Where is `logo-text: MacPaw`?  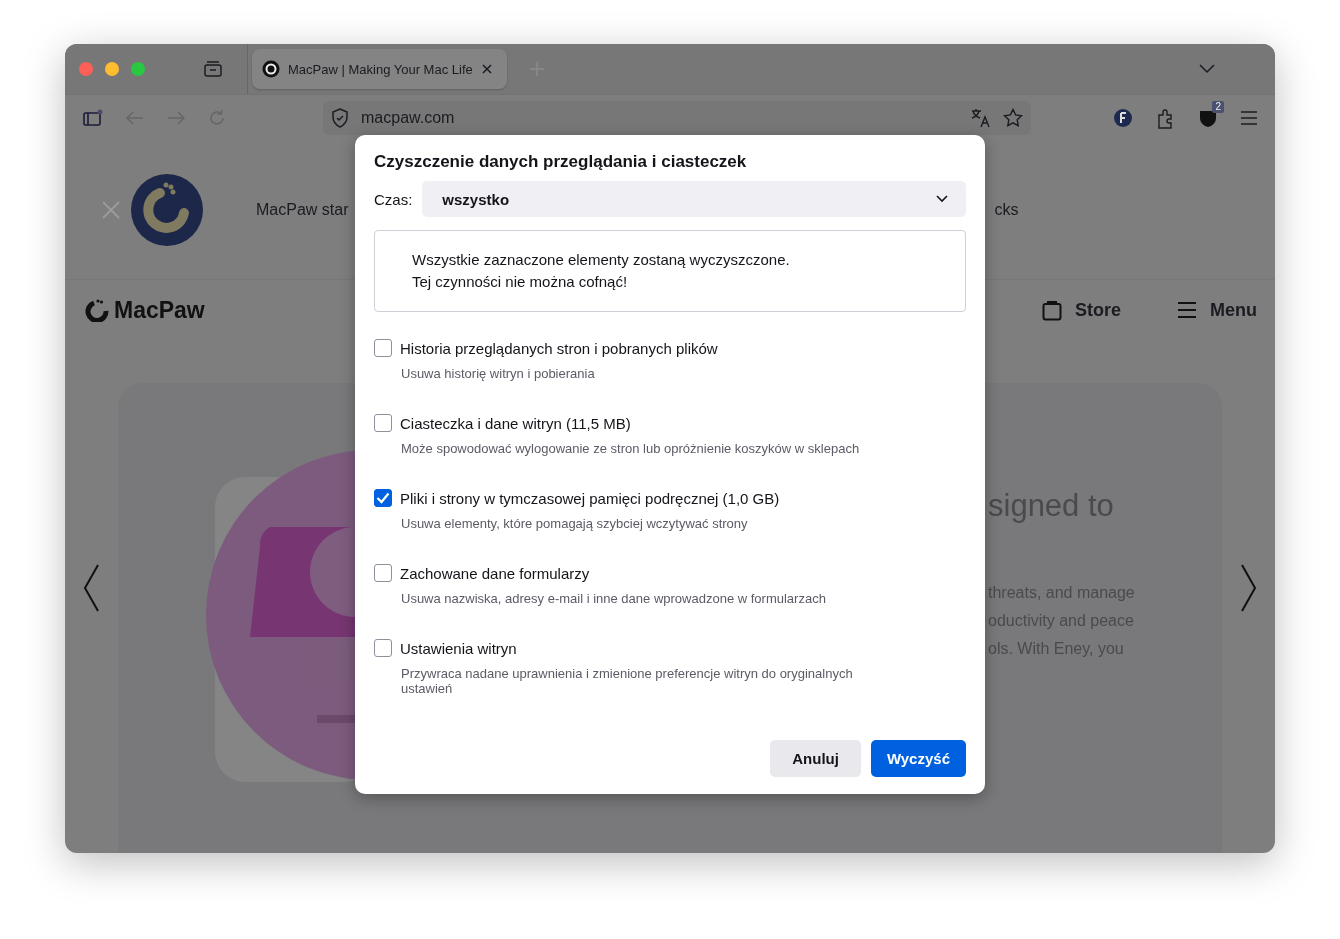
logo-text: MacPaw is located at coordinates (159, 310).